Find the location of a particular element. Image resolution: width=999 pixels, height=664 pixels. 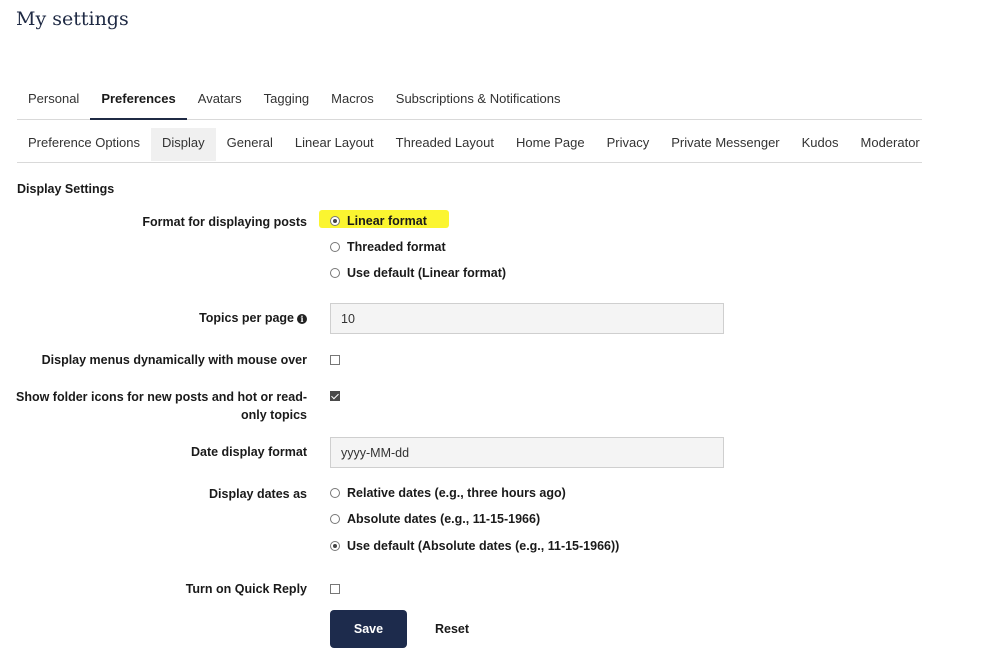

subtab-linear-layout: Linear Layout is located at coordinates (334, 144).